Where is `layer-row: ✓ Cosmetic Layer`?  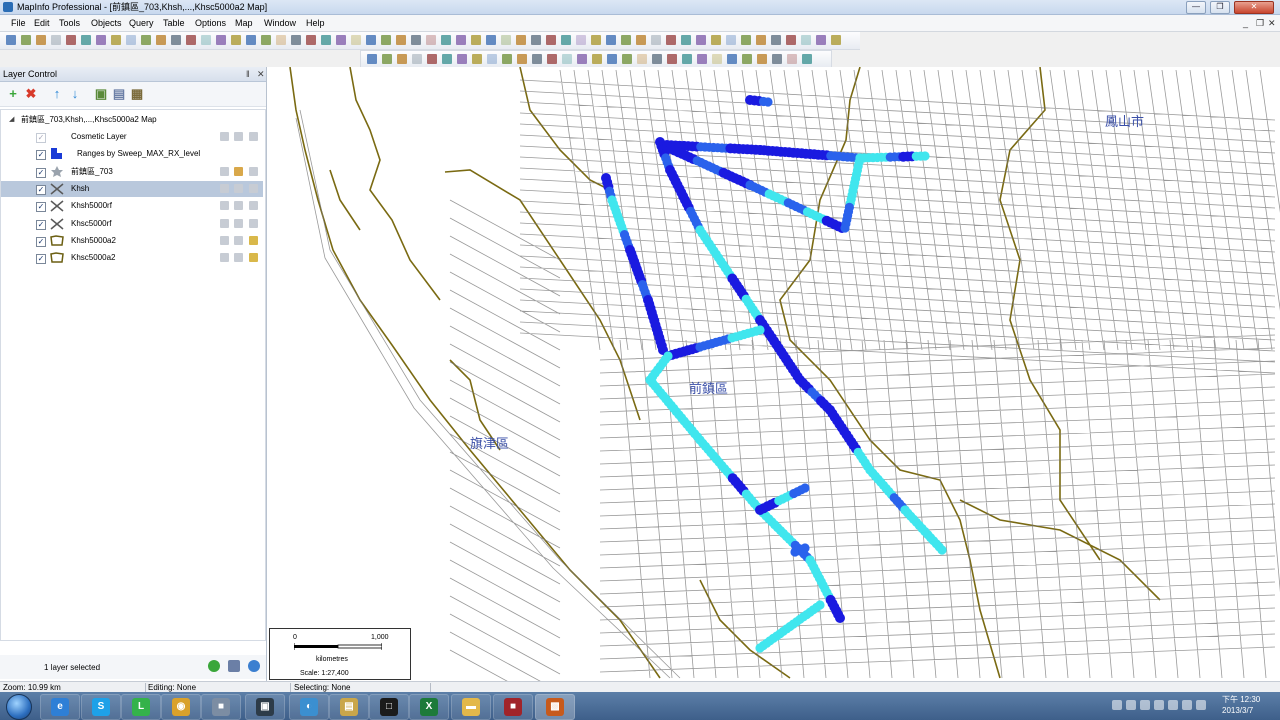 layer-row: ✓ Cosmetic Layer is located at coordinates (132, 137).